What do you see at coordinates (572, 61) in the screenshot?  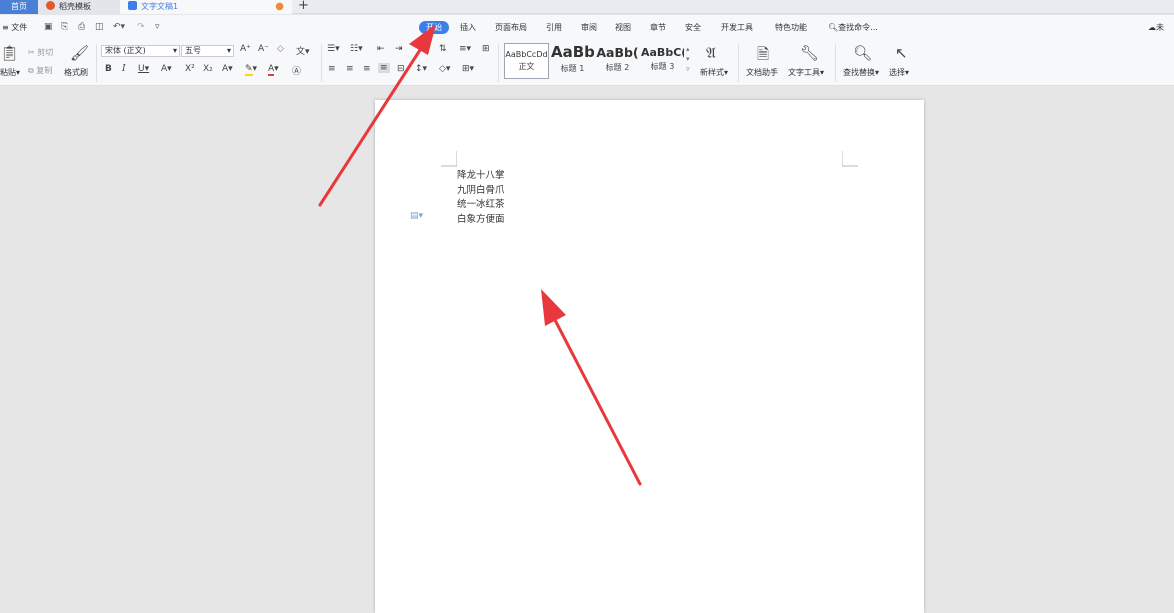 I see `style-heading-1: AaBb 标题 1` at bounding box center [572, 61].